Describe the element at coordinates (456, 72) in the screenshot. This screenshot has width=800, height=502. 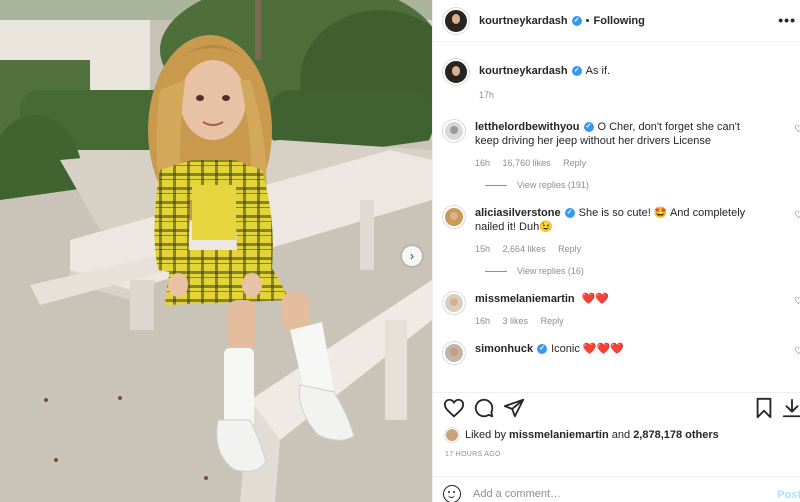
I see `caption-avatar` at that location.